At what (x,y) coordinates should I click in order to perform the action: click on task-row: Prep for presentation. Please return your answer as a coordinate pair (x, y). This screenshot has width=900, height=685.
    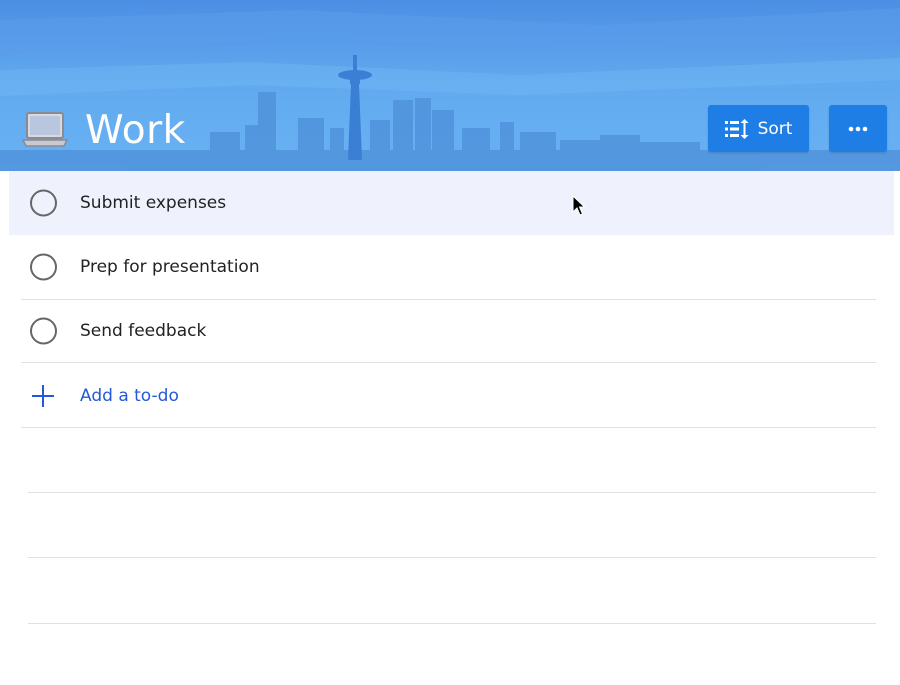
    Looking at the image, I should click on (450, 267).